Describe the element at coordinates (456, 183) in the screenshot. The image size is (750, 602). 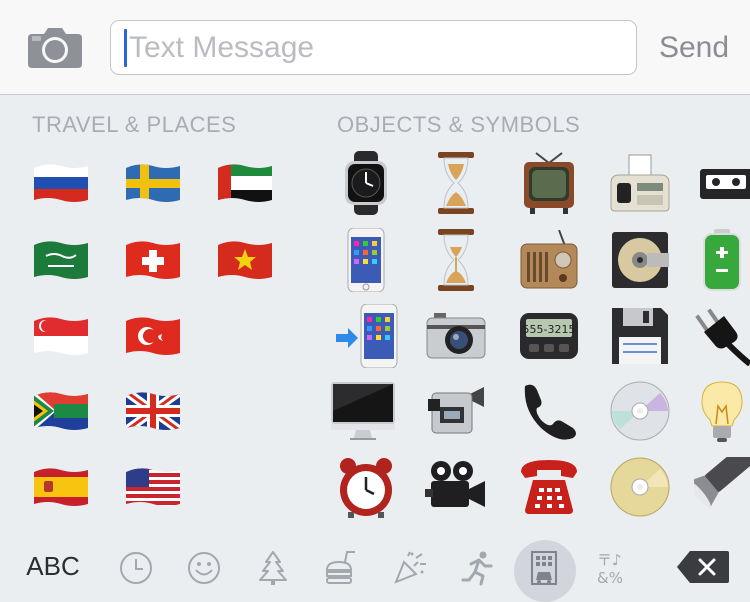
I see `hourglass-emoji` at that location.